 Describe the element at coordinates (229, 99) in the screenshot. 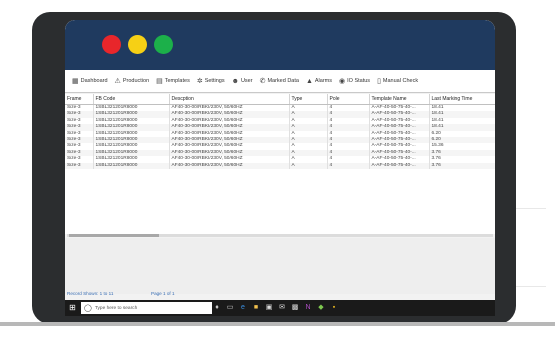

I see `column-header: Descption` at that location.